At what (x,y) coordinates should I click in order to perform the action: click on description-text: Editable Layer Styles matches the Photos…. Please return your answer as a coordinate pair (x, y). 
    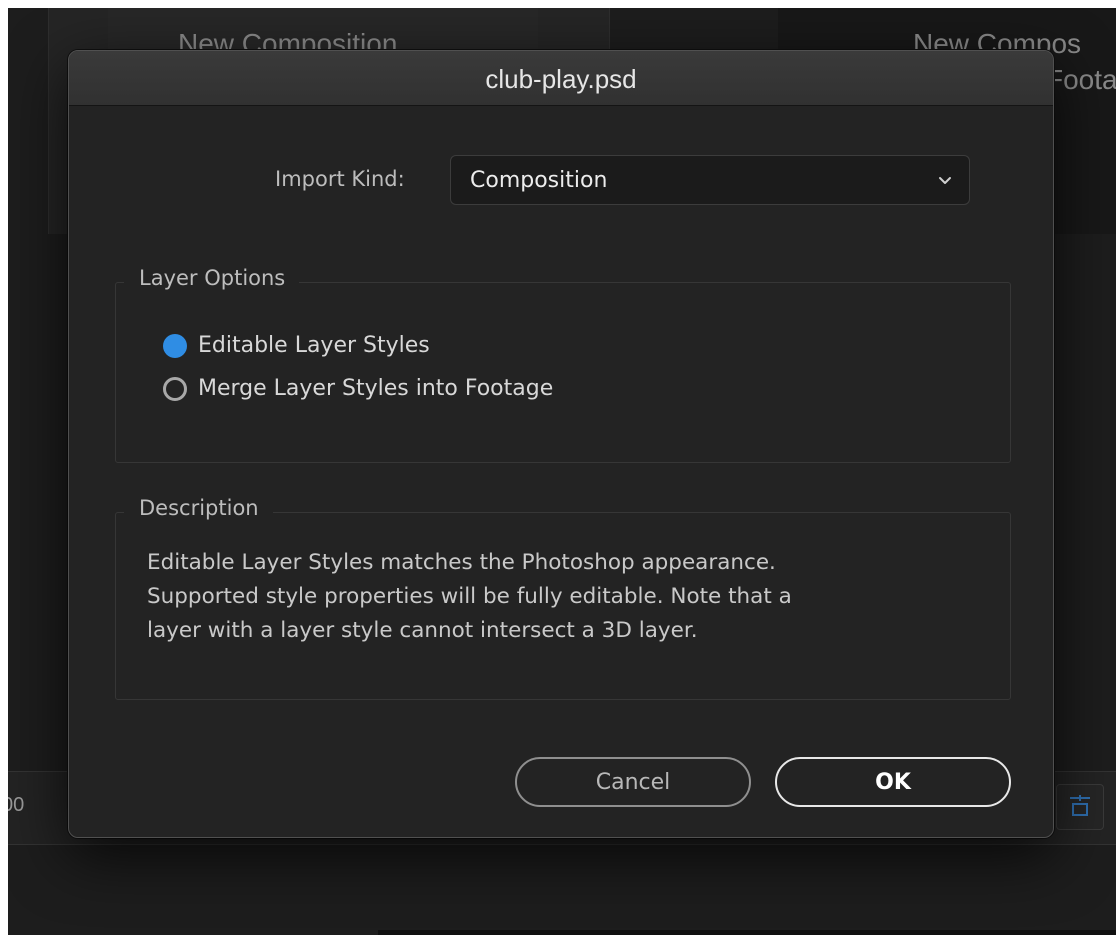
    Looking at the image, I should click on (557, 597).